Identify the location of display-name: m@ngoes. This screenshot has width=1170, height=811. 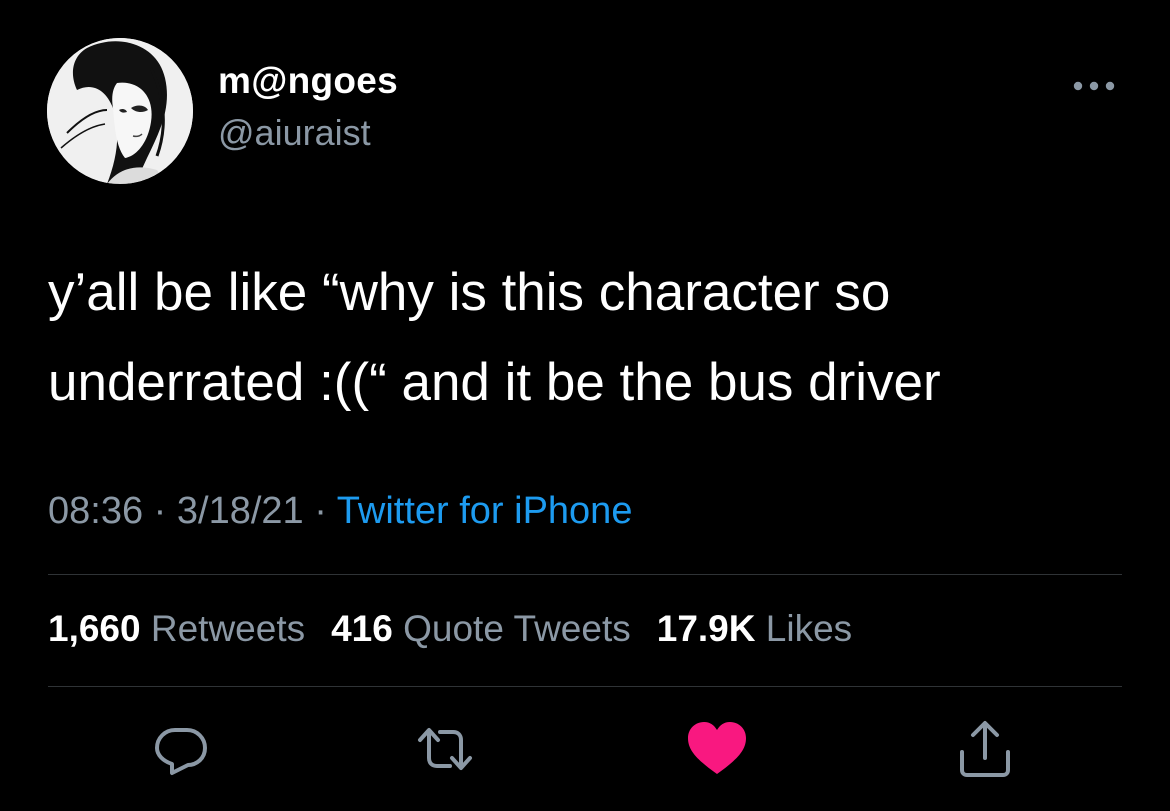
(308, 81).